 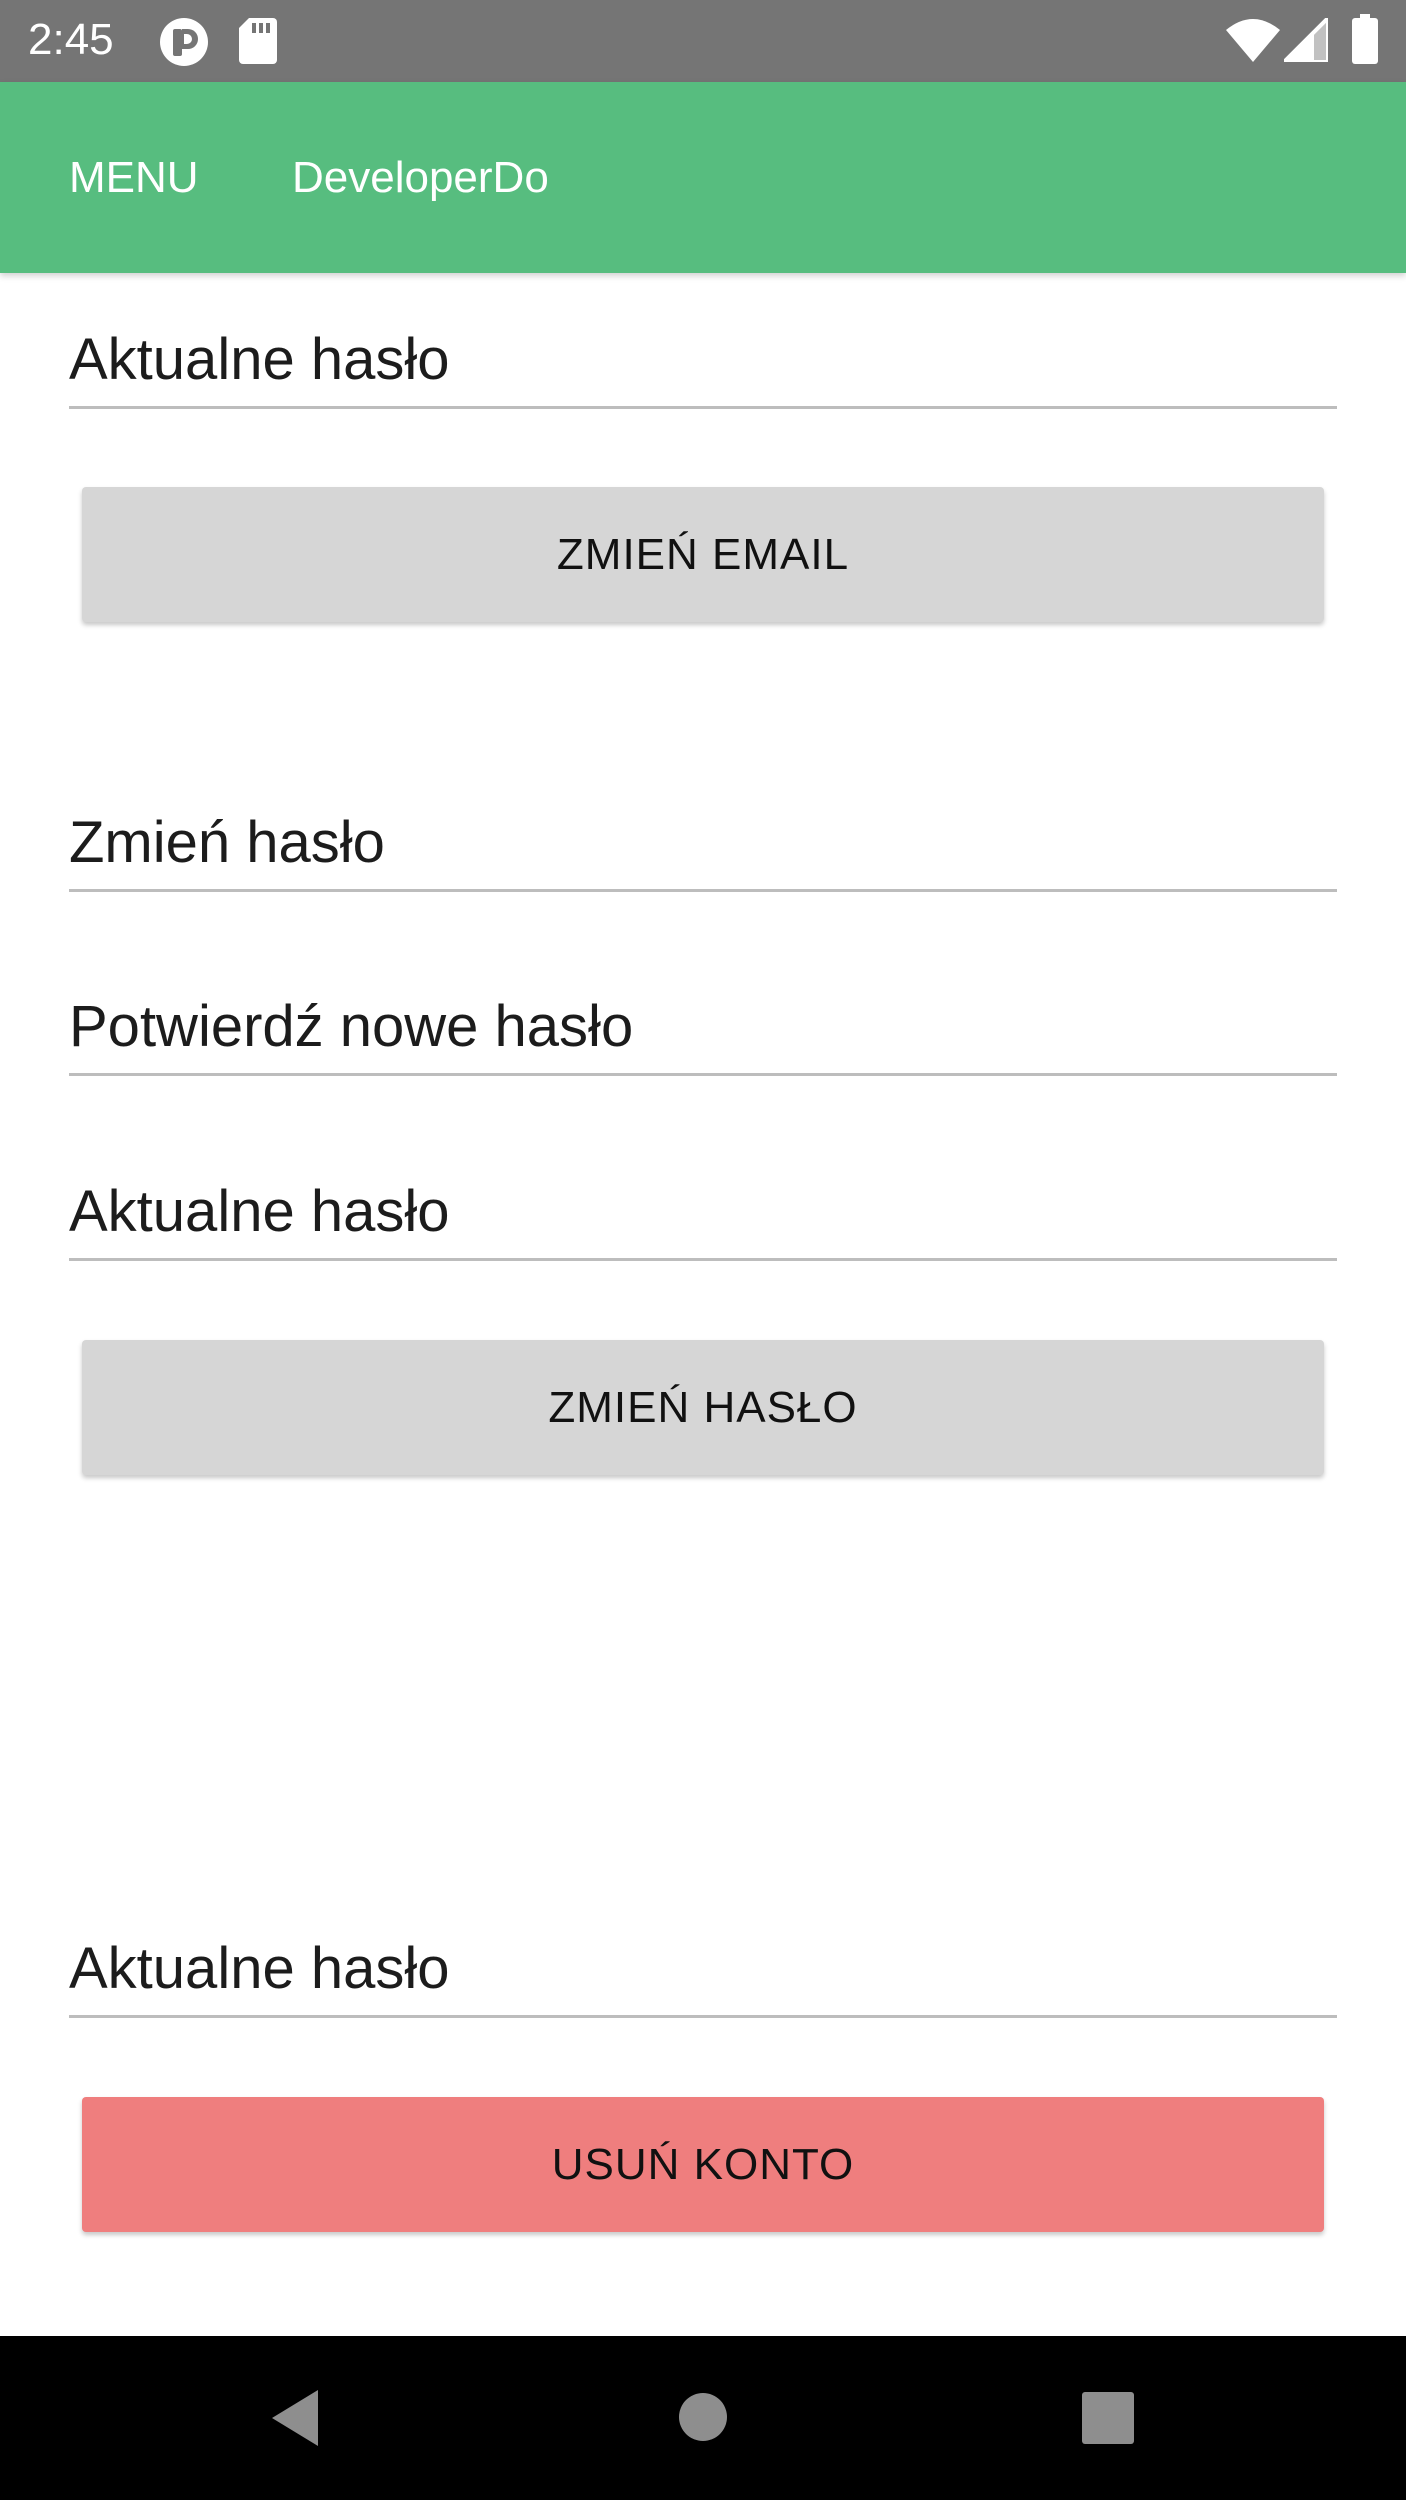 I want to click on status-time: 2:45, so click(x=71, y=39).